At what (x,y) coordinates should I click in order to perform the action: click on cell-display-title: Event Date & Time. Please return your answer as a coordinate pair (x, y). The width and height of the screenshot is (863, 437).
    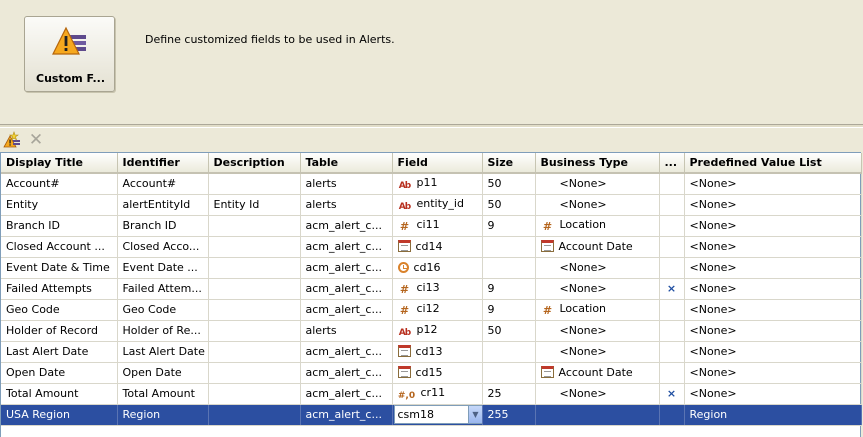
    Looking at the image, I should click on (59, 268).